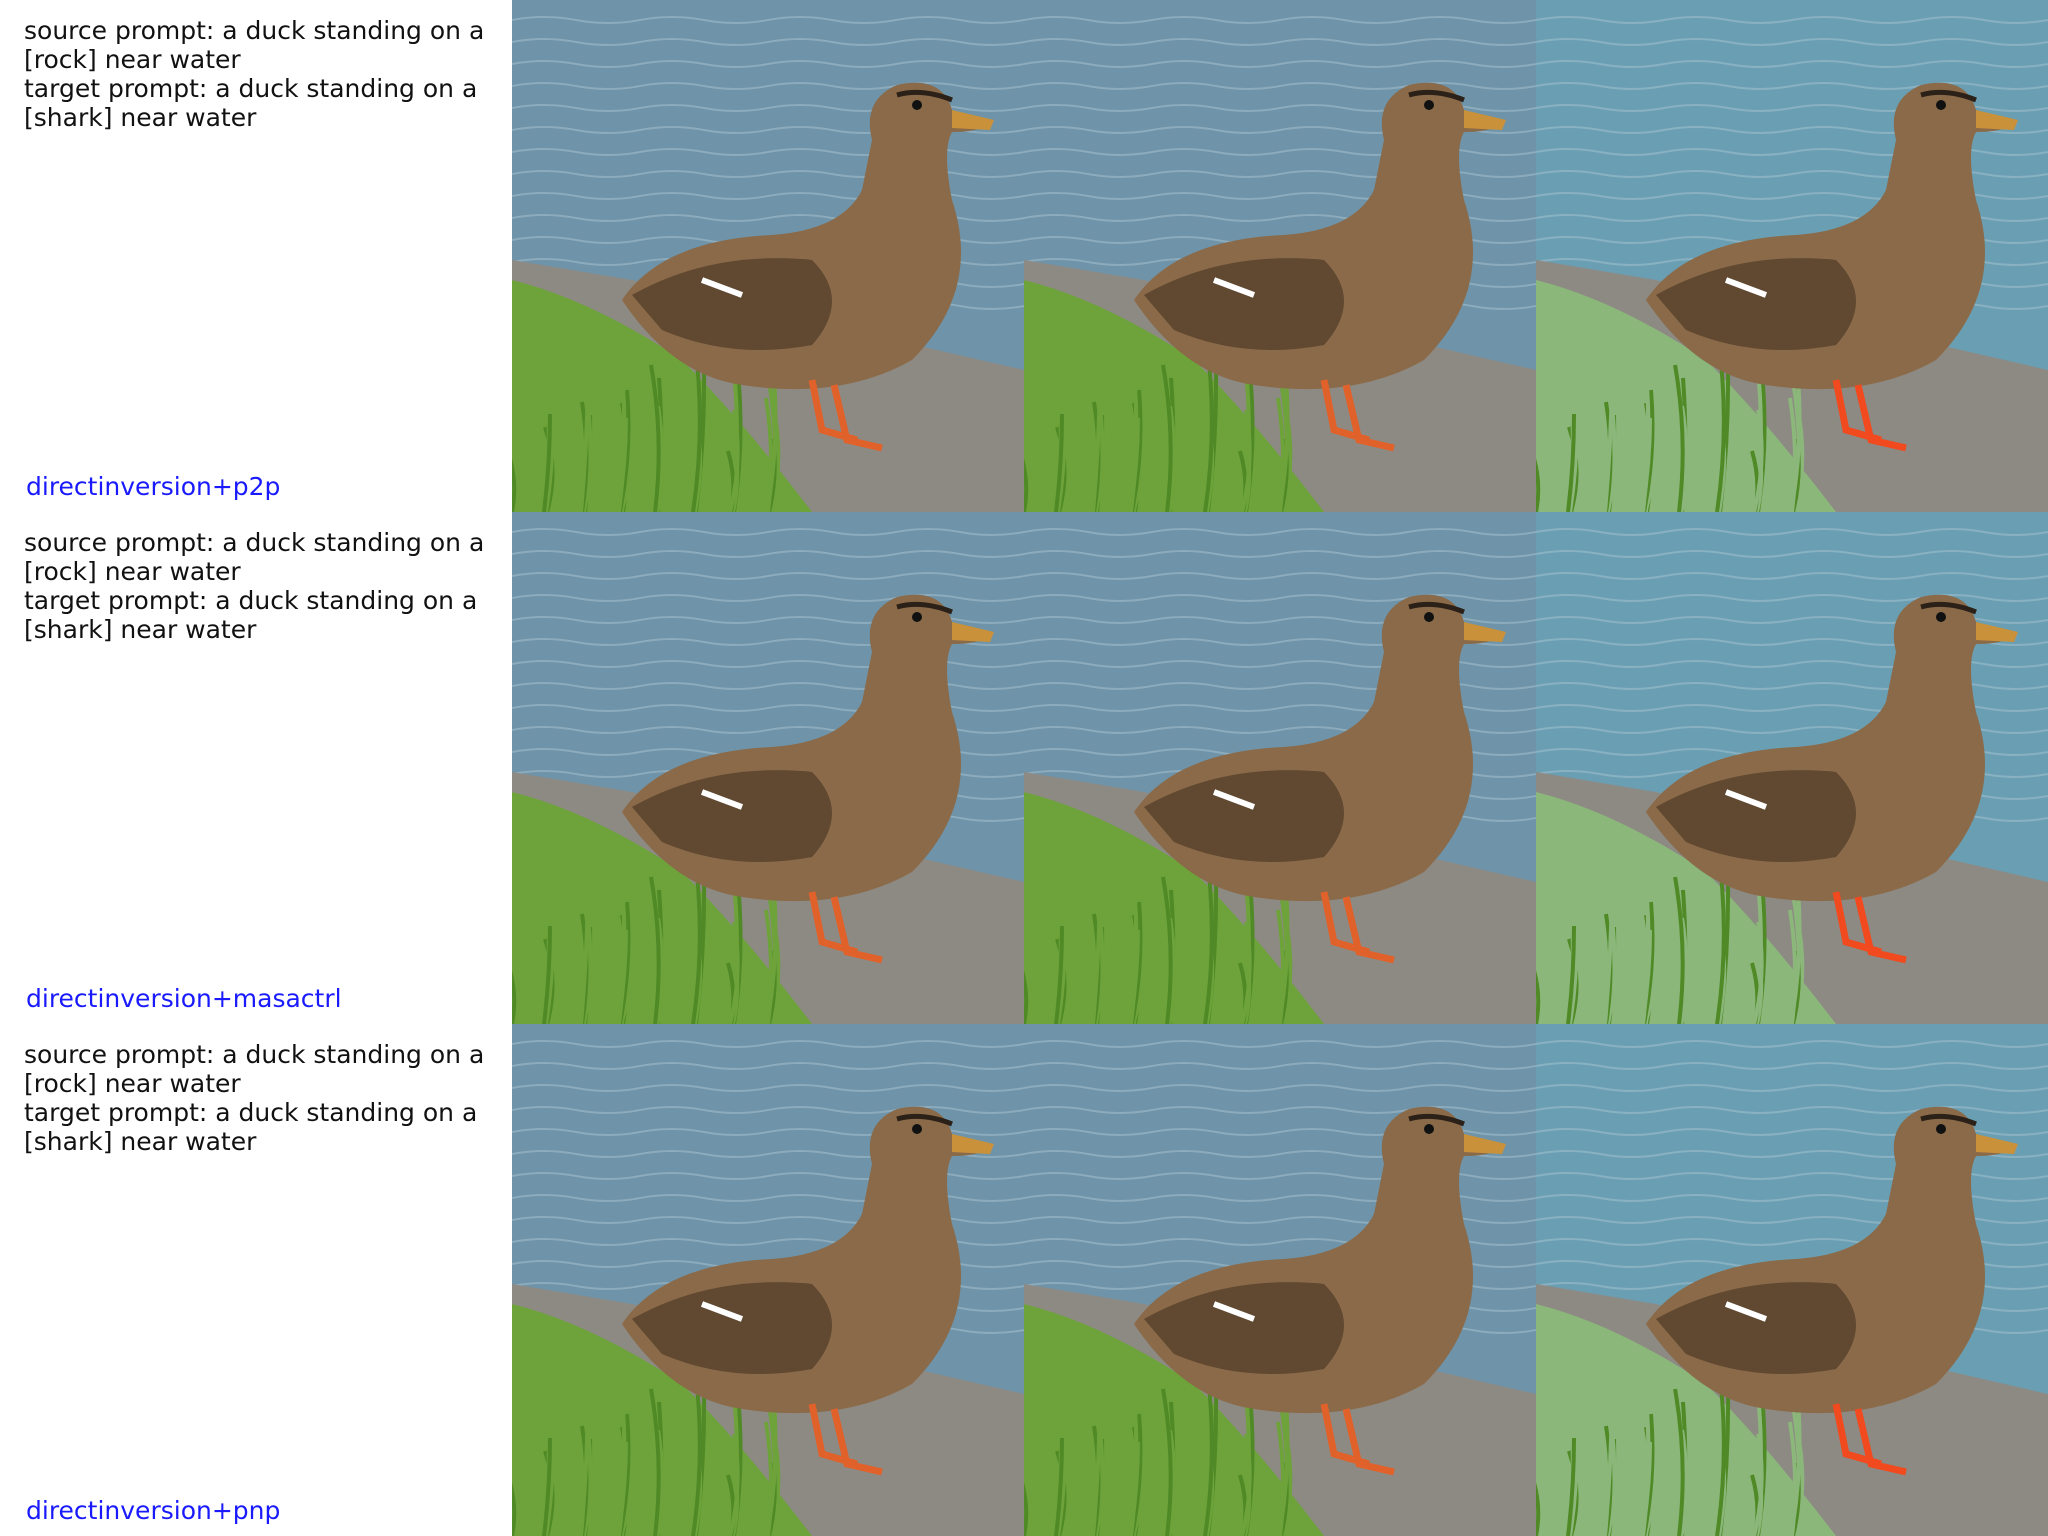  What do you see at coordinates (153, 486) in the screenshot?
I see `method-label: directinversion+p2p` at bounding box center [153, 486].